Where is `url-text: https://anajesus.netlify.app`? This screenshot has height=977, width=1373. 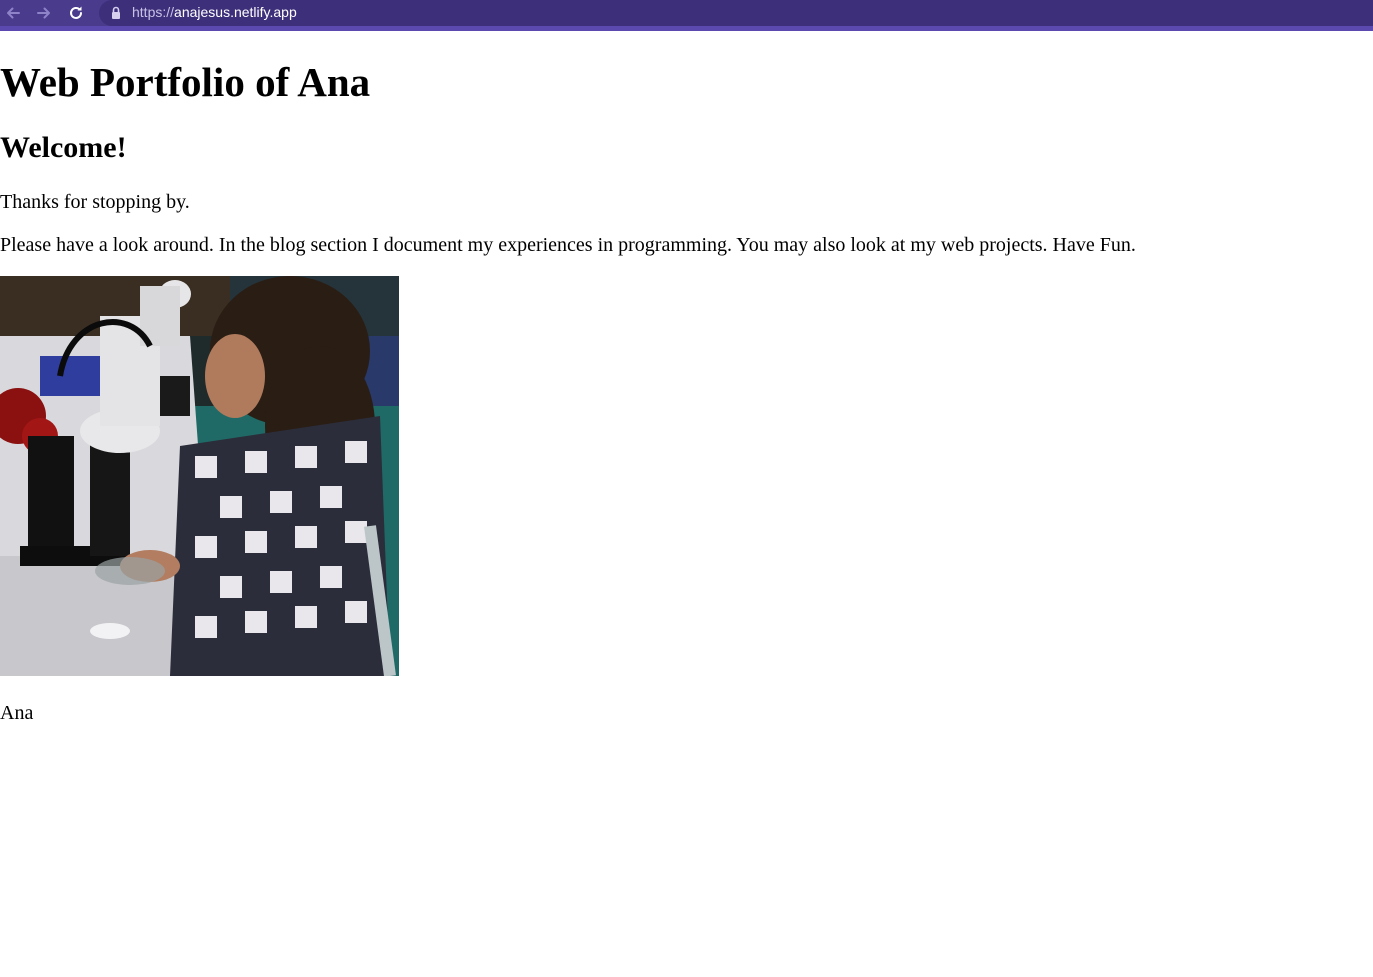 url-text: https://anajesus.netlify.app is located at coordinates (214, 12).